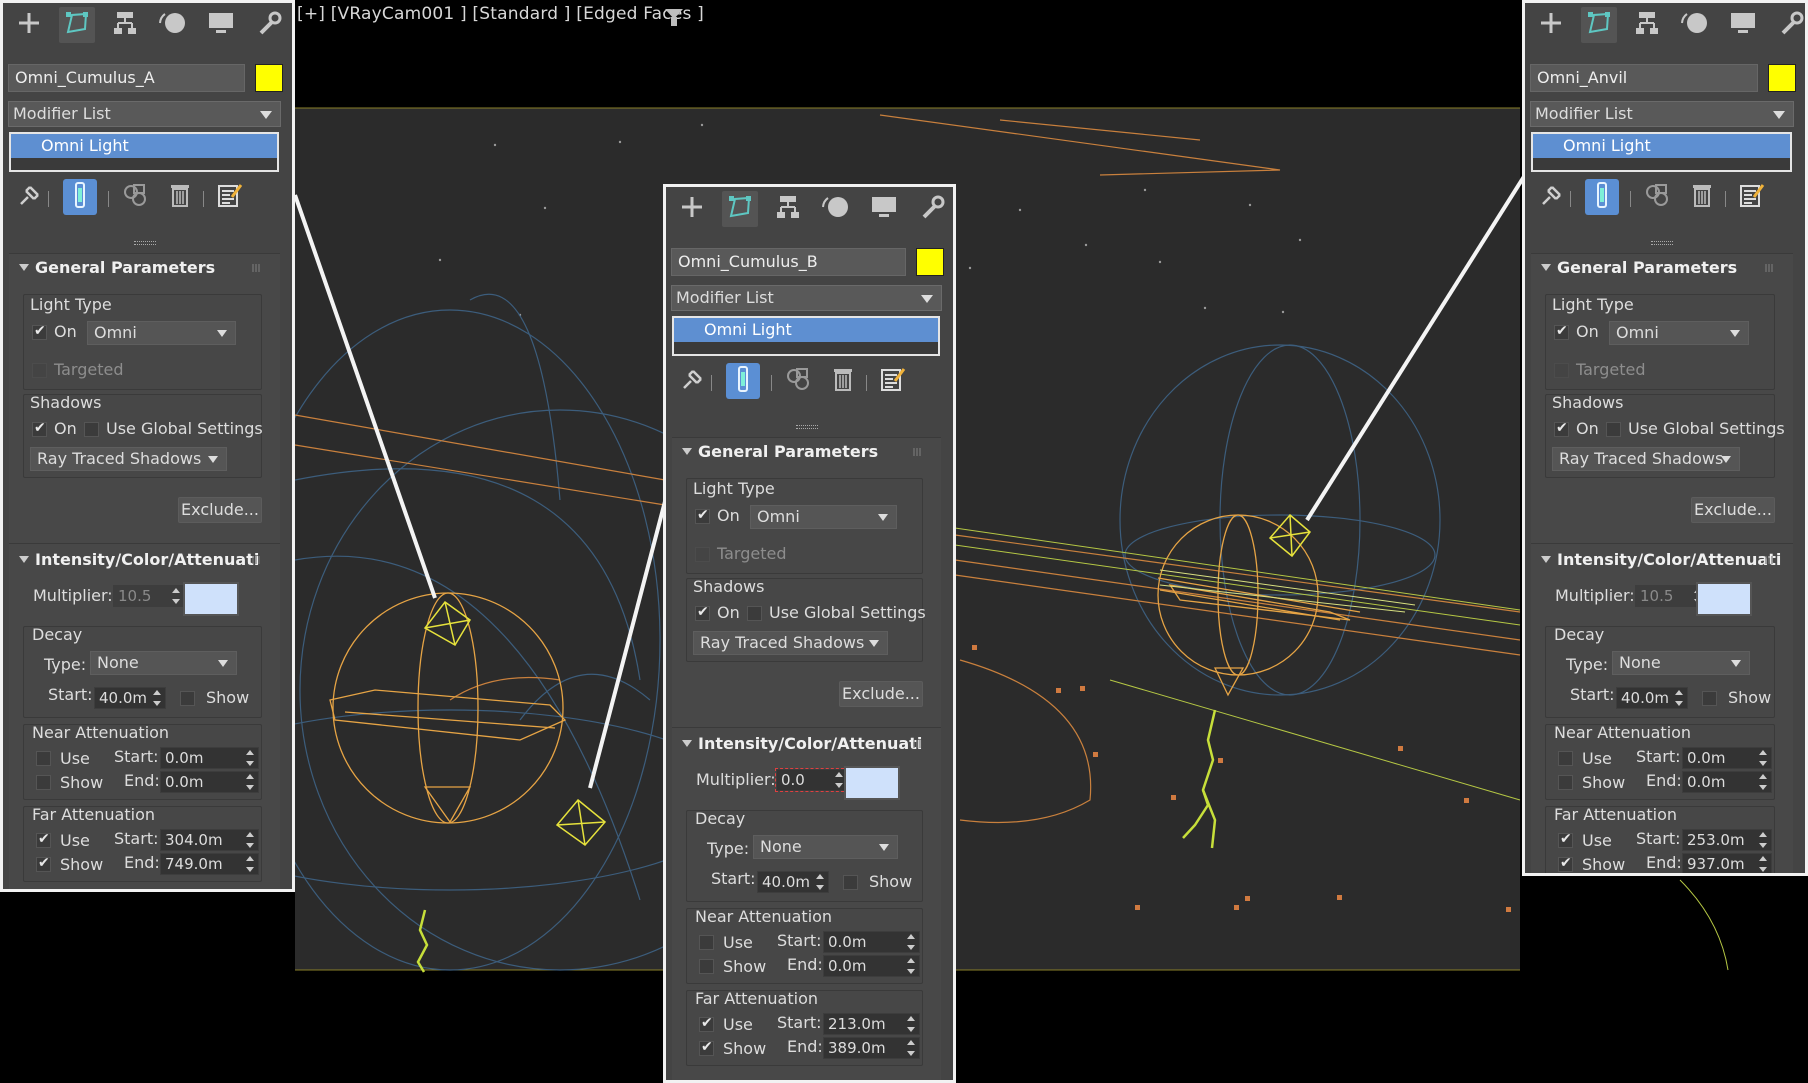 Image resolution: width=1808 pixels, height=1083 pixels. What do you see at coordinates (674, 17) in the screenshot?
I see `filter-funnel-icon` at bounding box center [674, 17].